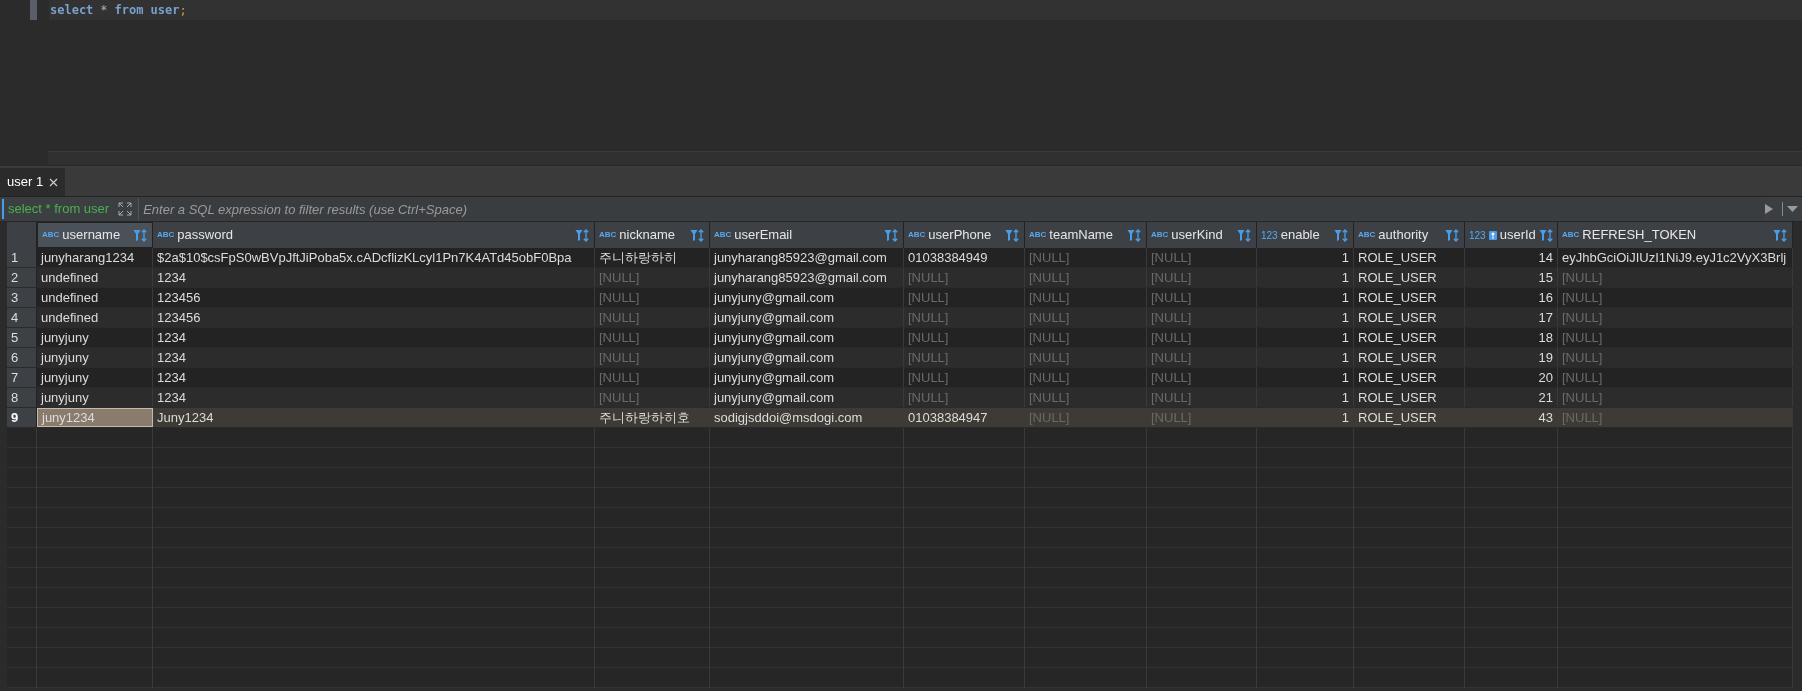 The height and width of the screenshot is (691, 1802). Describe the element at coordinates (900, 338) in the screenshot. I see `table-row: 5 junyjuny 1234 [NULL] junyjuny@gmail.com [NULL] [NULL] [NULL] 1 ROLE_USER 18 [NULL]` at that location.